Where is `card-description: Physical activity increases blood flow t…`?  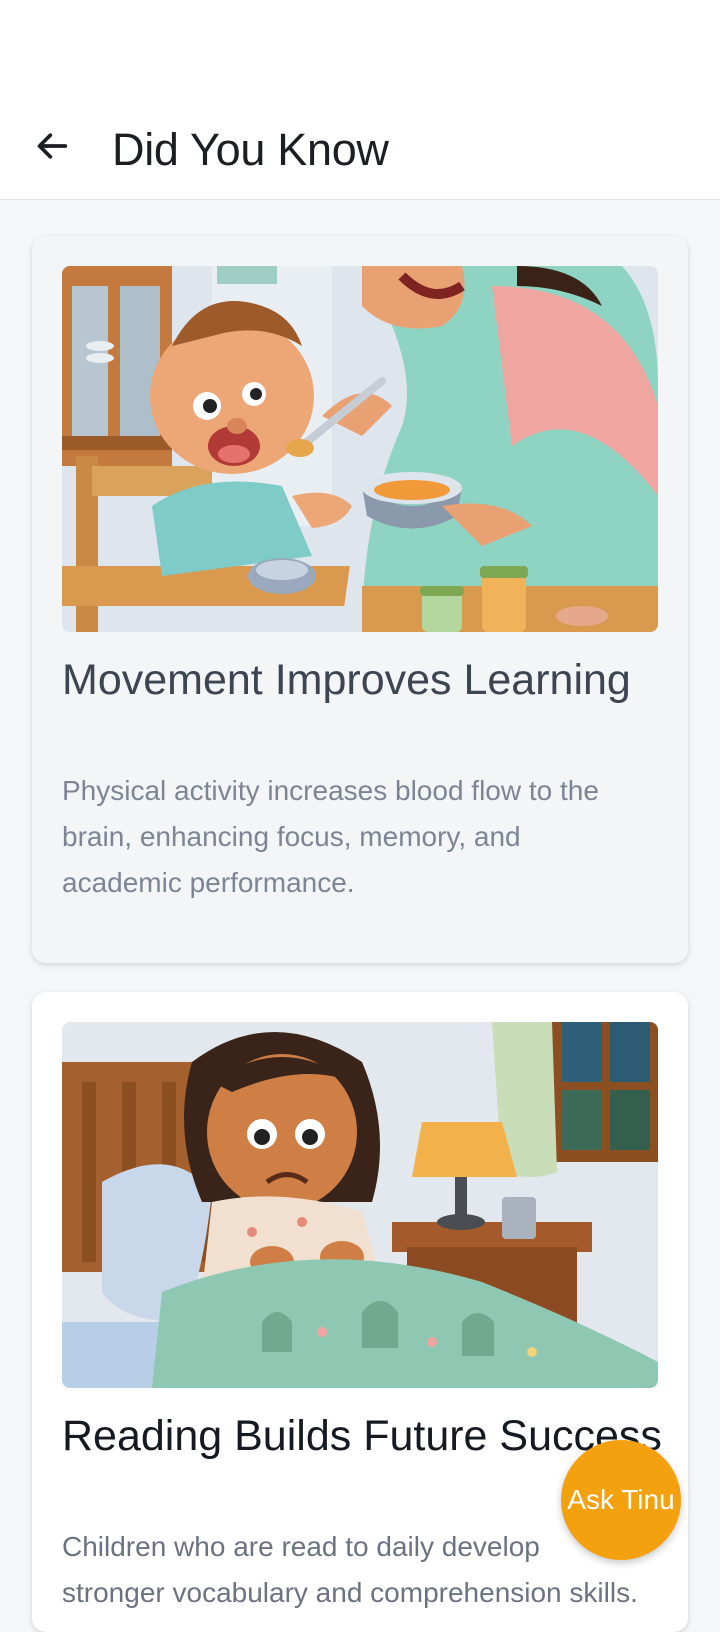 card-description: Physical activity increases blood flow t… is located at coordinates (330, 836).